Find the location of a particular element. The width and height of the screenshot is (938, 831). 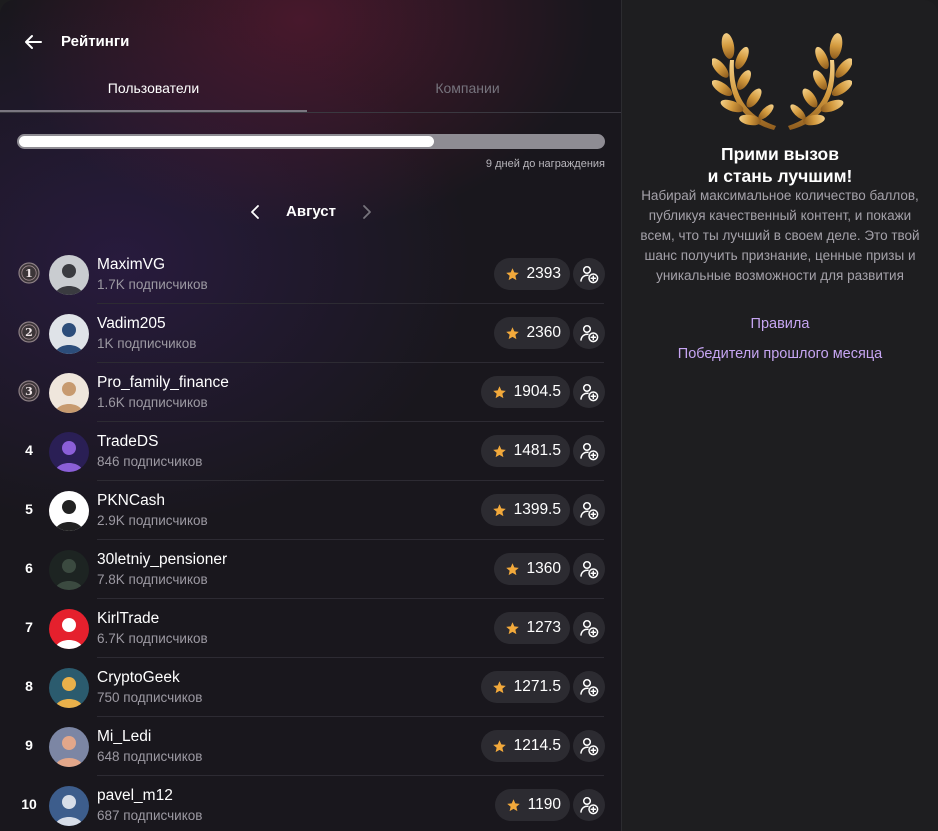

score-value: 1904.5 is located at coordinates (537, 391).